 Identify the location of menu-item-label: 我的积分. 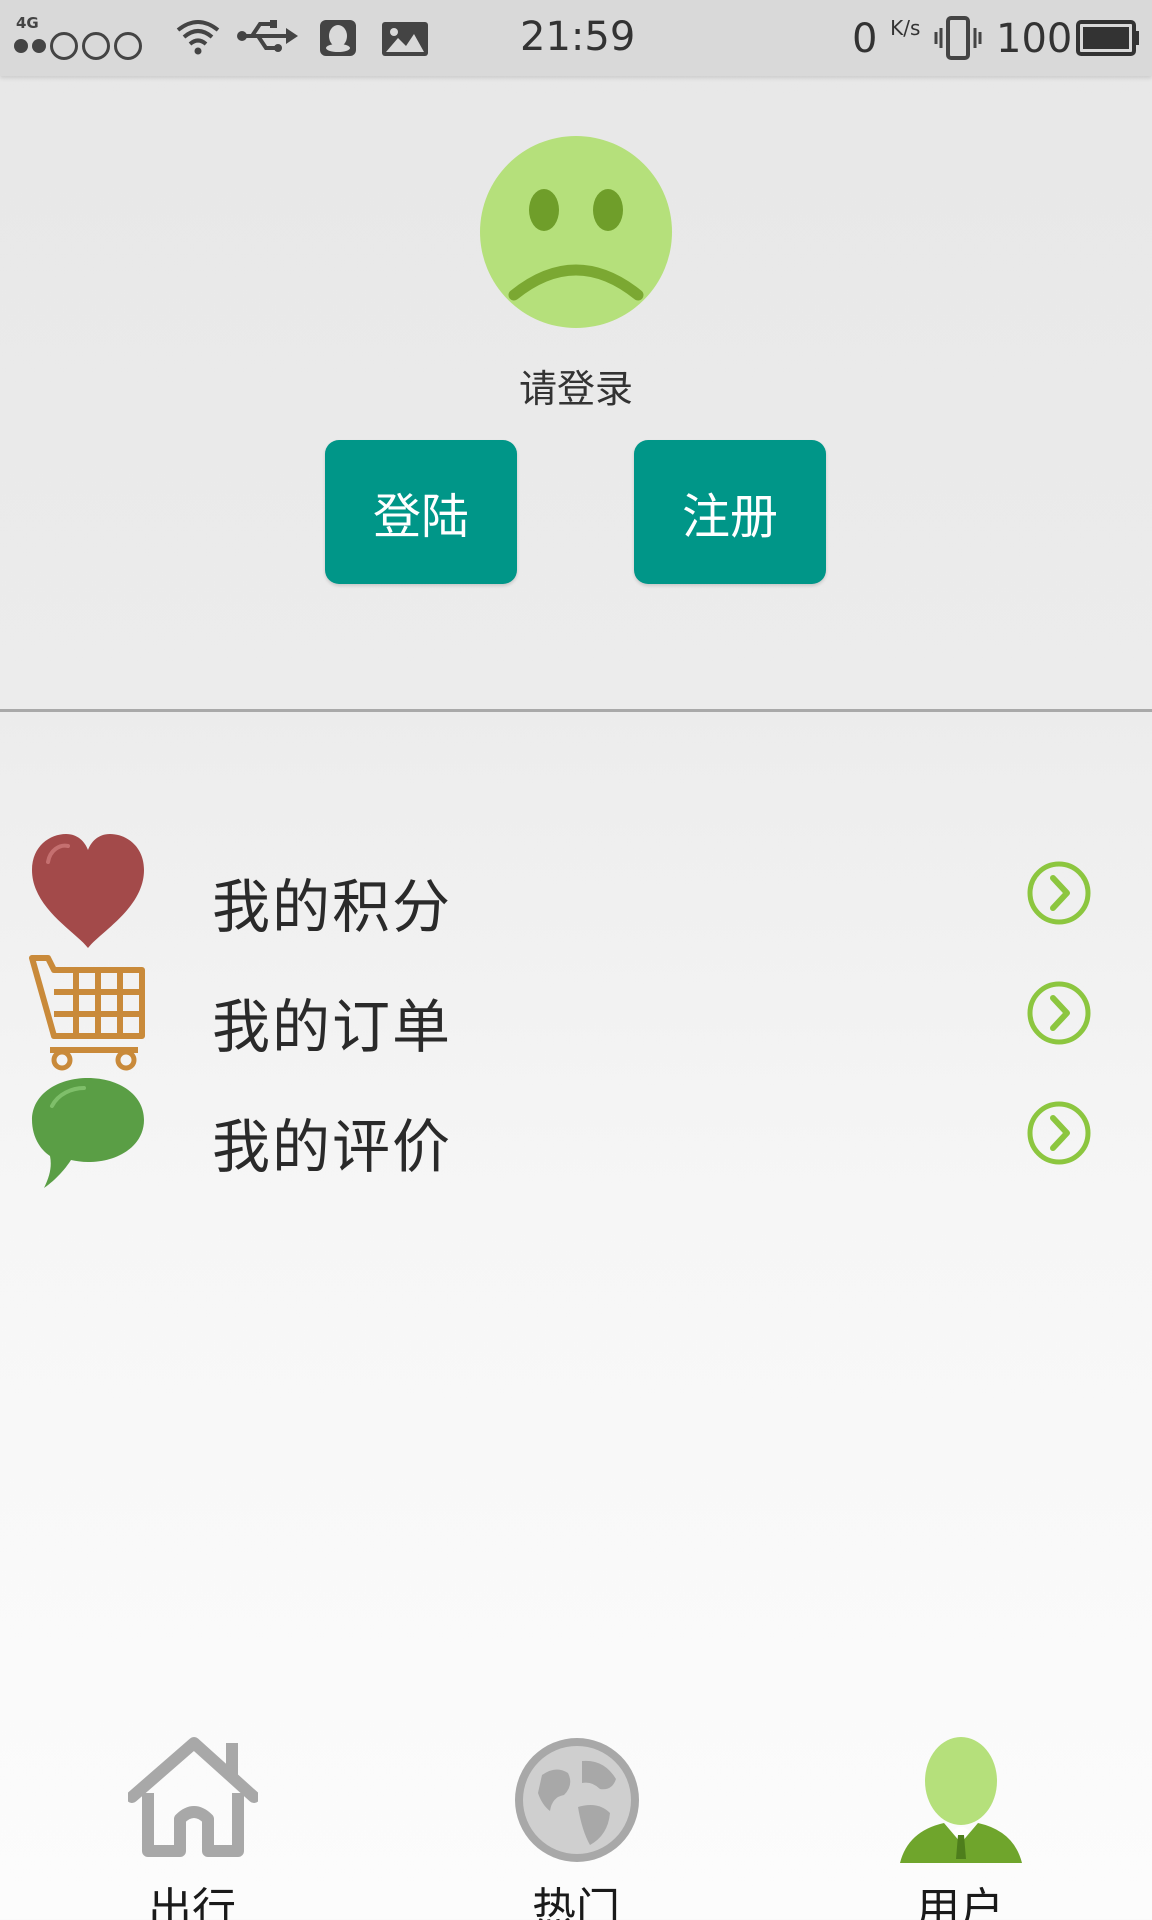
(332, 907).